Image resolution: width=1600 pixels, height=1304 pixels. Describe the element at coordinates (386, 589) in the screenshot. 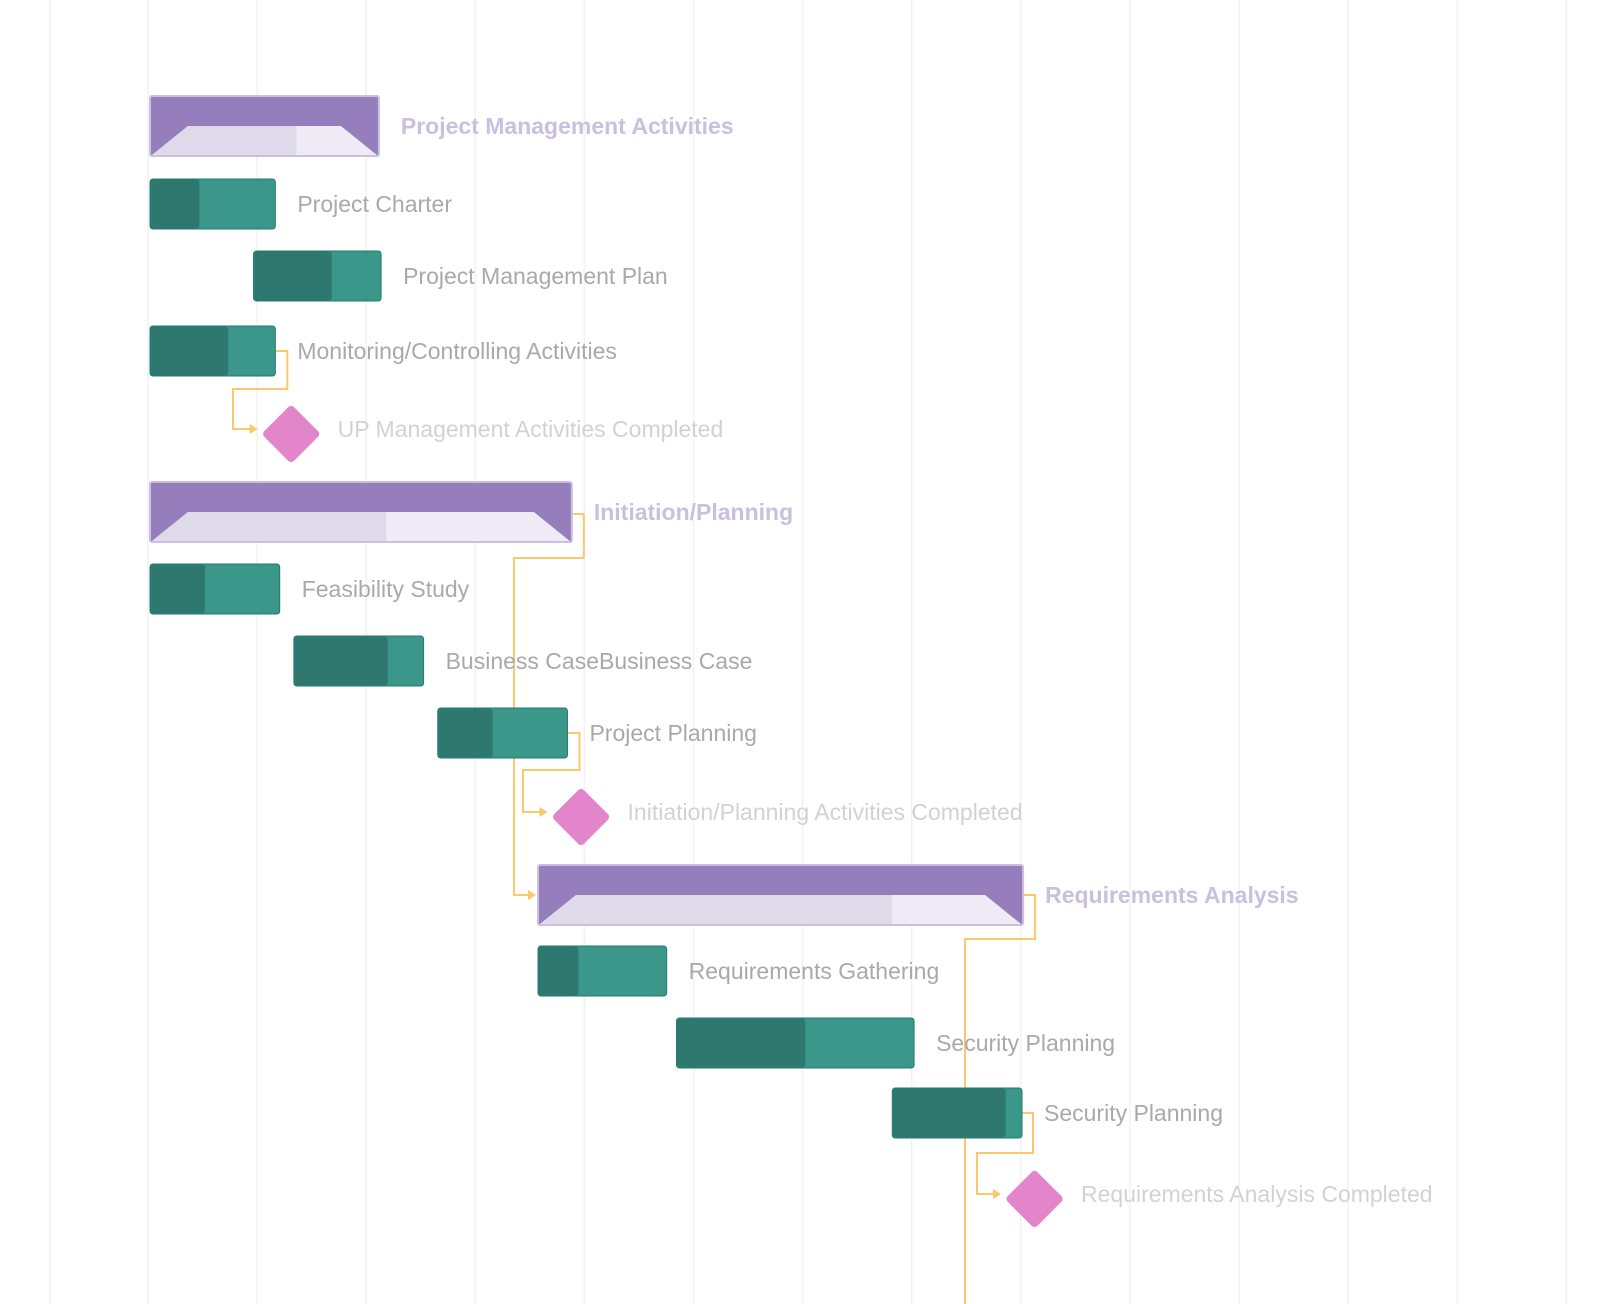

I see `task-label: Feasibility Study` at that location.